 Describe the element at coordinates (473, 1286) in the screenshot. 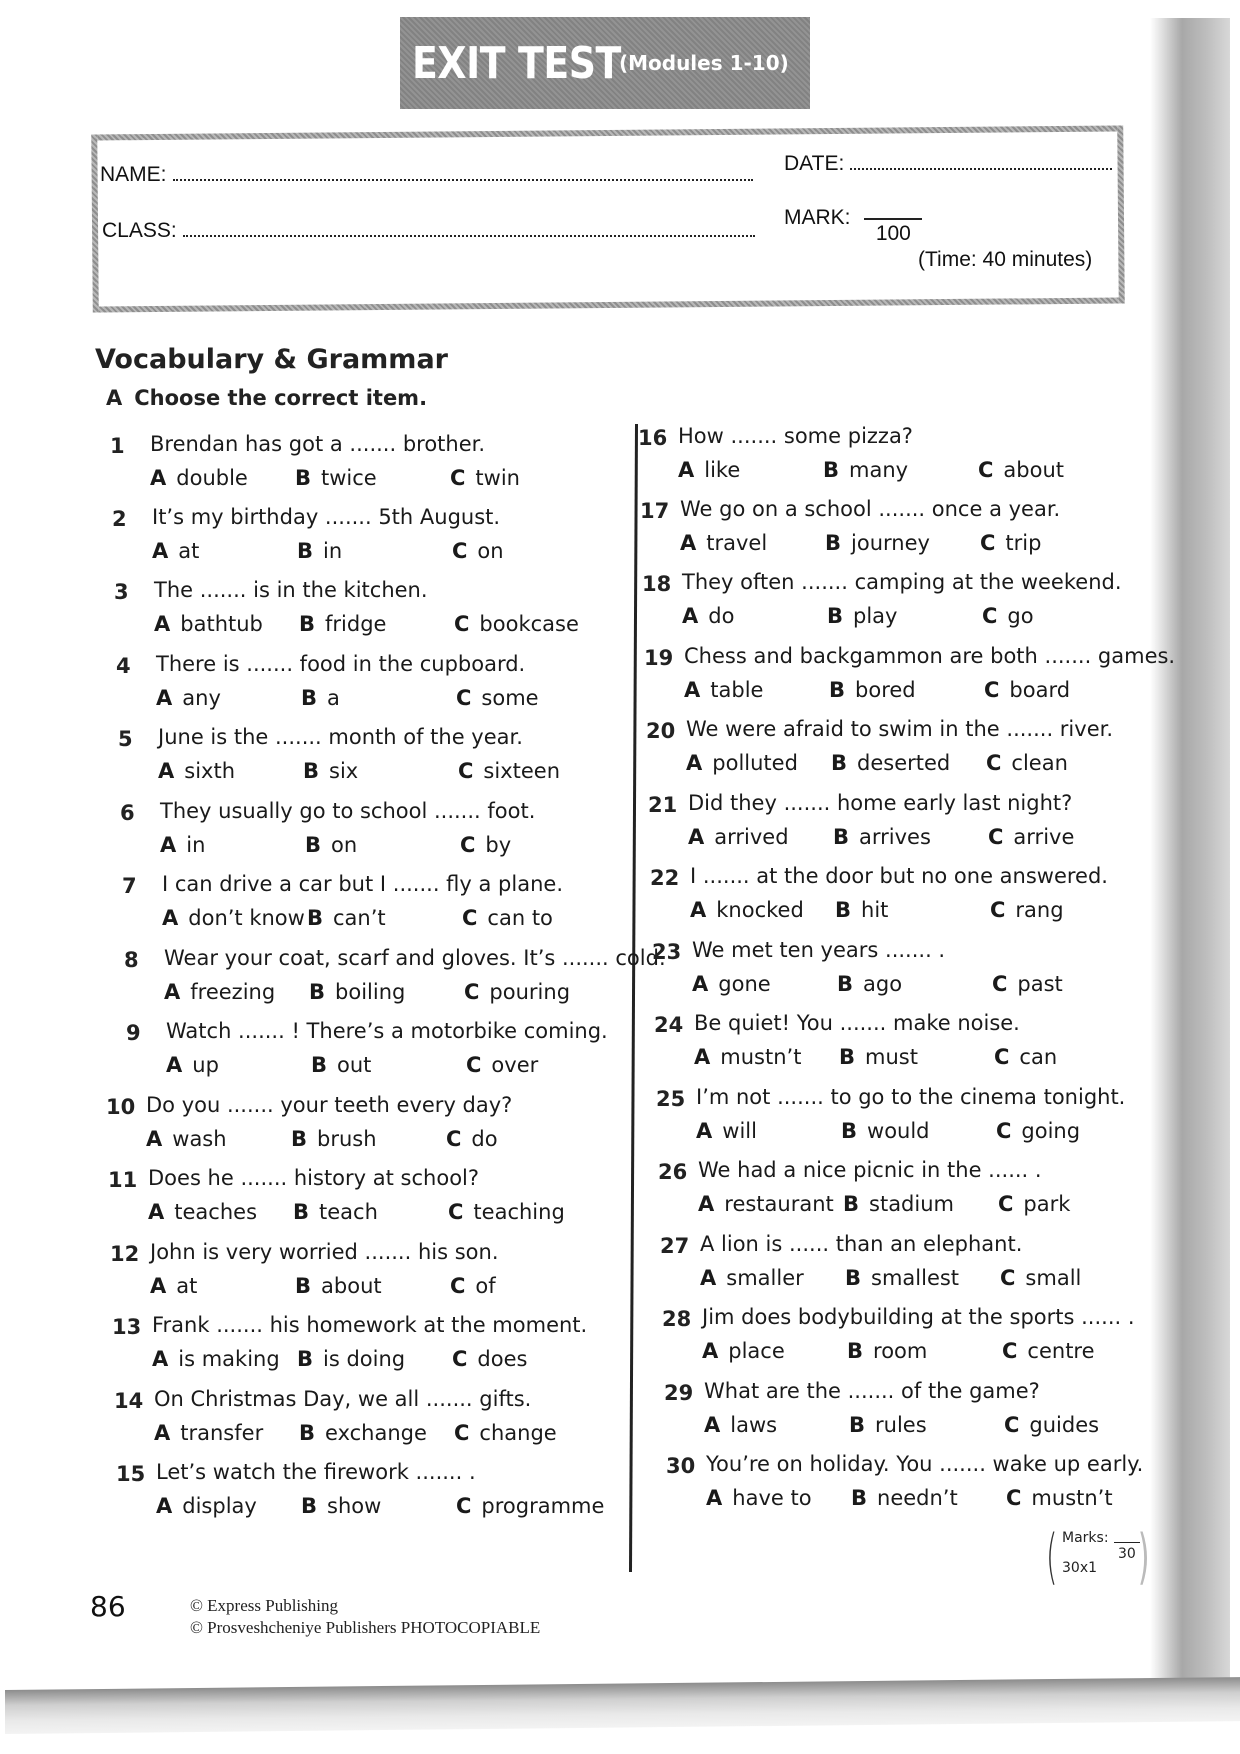

I see `option-c: Cof` at that location.